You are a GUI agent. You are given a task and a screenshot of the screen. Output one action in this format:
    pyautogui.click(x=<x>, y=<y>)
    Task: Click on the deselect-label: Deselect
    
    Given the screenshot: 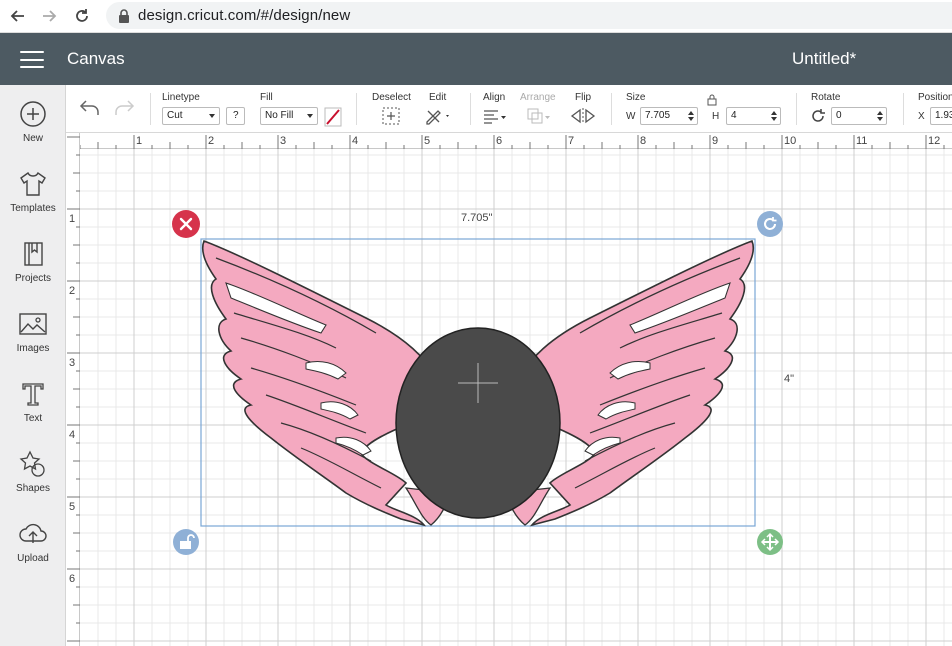 What is the action you would take?
    pyautogui.click(x=391, y=97)
    